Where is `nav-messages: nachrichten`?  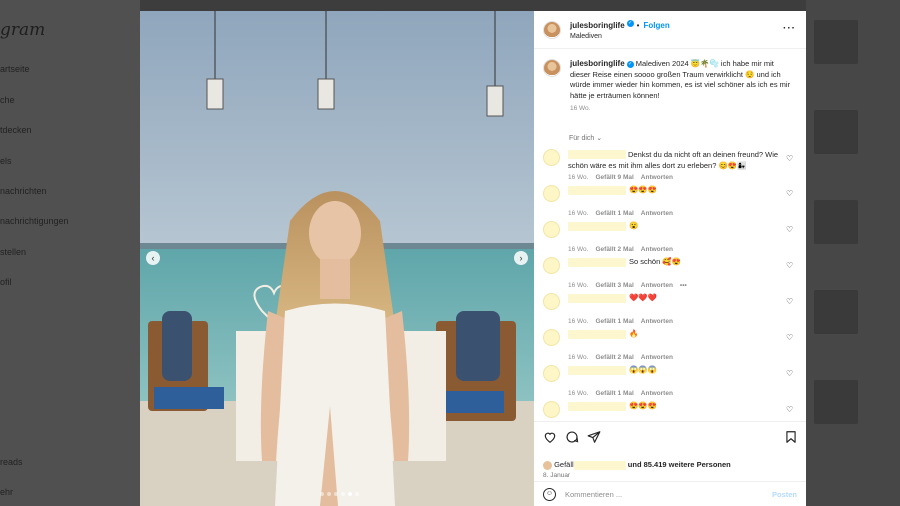 nav-messages: nachrichten is located at coordinates (23, 191).